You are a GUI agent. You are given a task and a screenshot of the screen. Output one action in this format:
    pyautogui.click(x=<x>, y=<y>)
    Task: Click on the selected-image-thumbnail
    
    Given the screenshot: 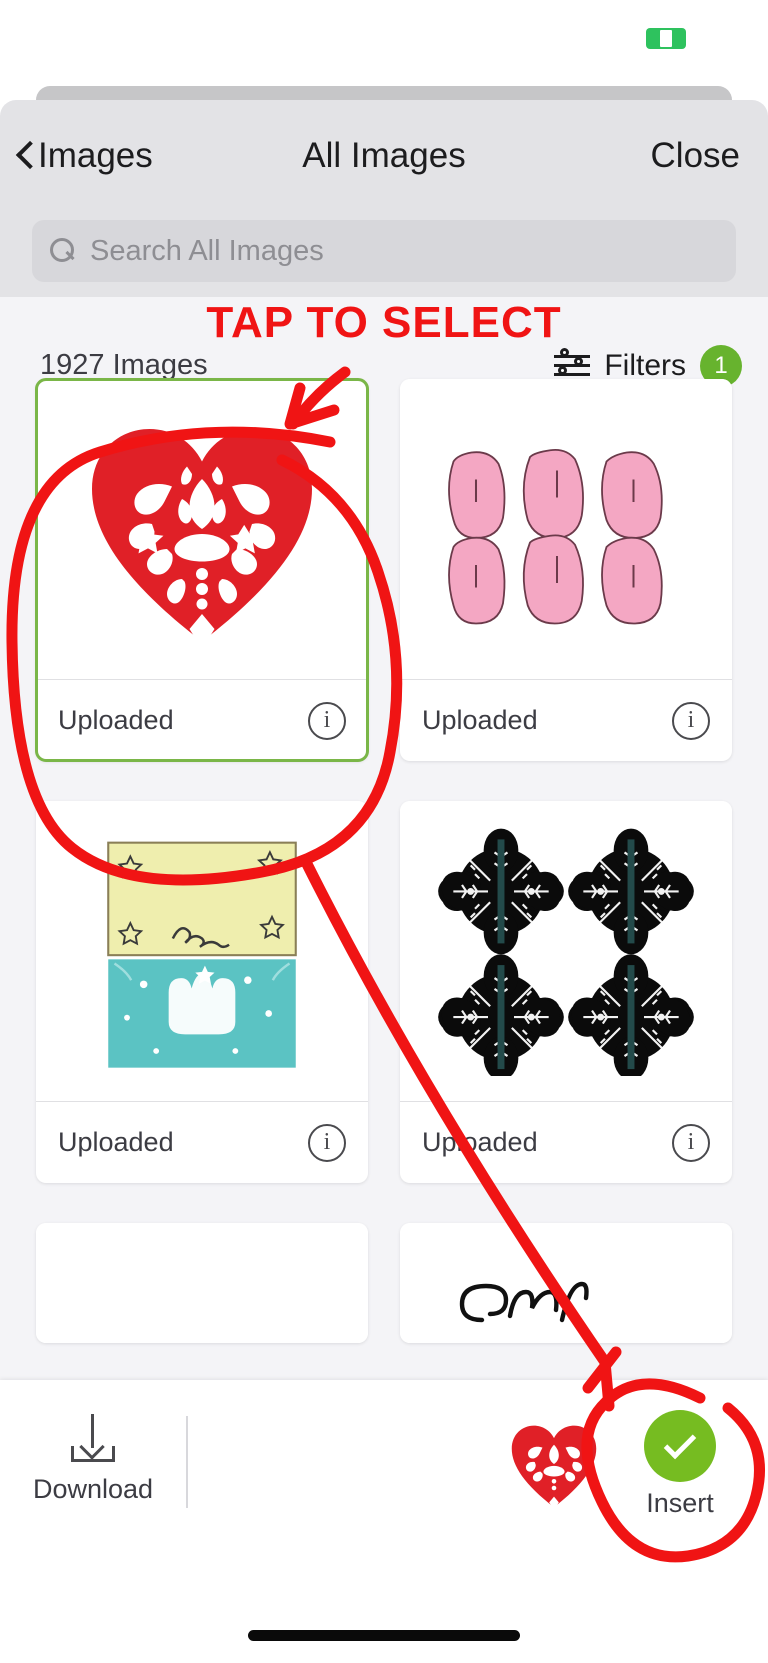 What is the action you would take?
    pyautogui.click(x=554, y=1464)
    